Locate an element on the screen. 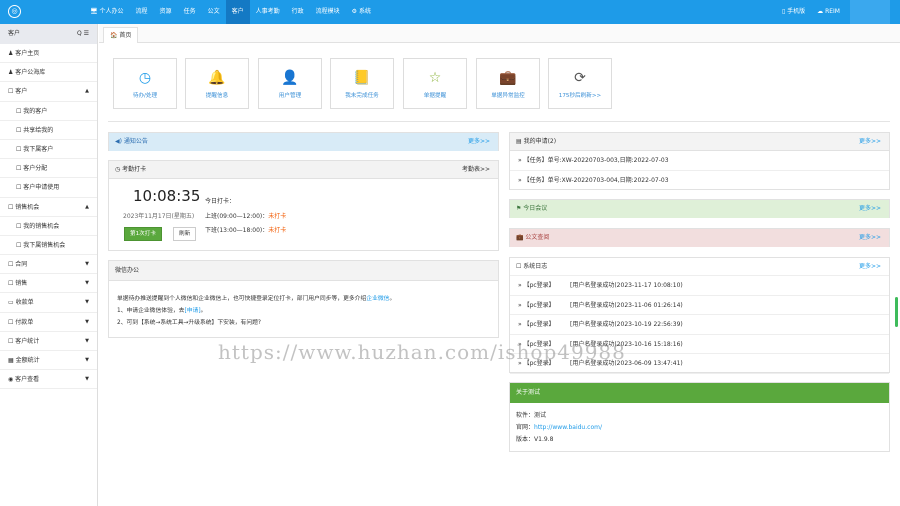  divider is located at coordinates (499, 121).